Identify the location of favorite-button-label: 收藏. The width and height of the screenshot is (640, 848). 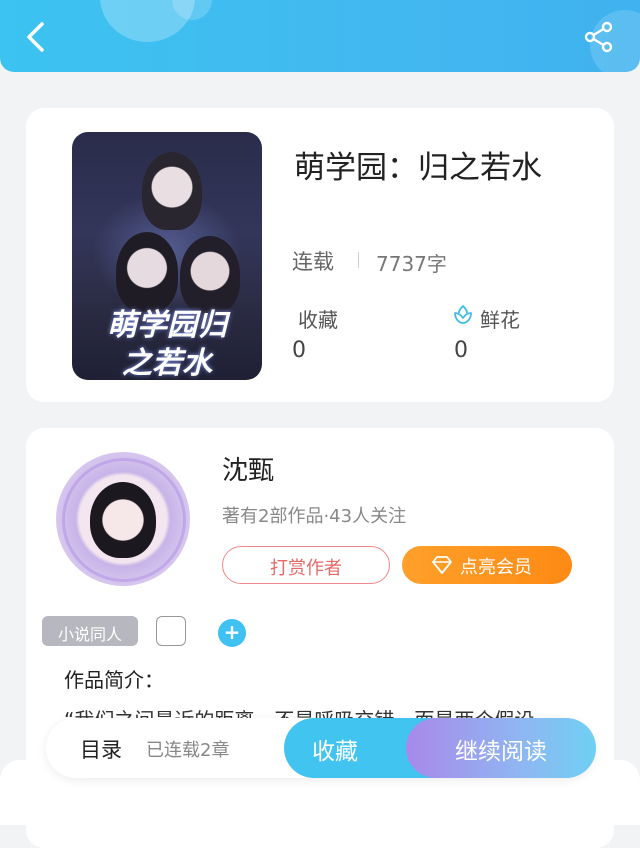
(335, 752).